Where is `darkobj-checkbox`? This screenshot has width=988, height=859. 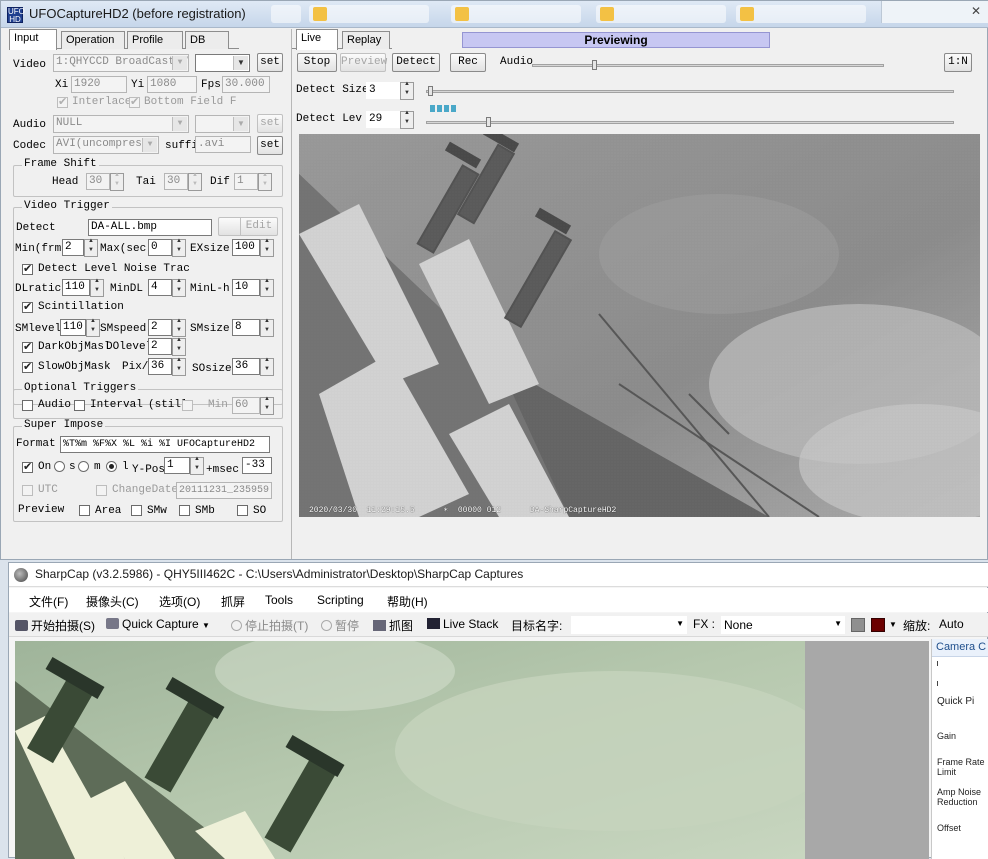 darkobj-checkbox is located at coordinates (27, 346).